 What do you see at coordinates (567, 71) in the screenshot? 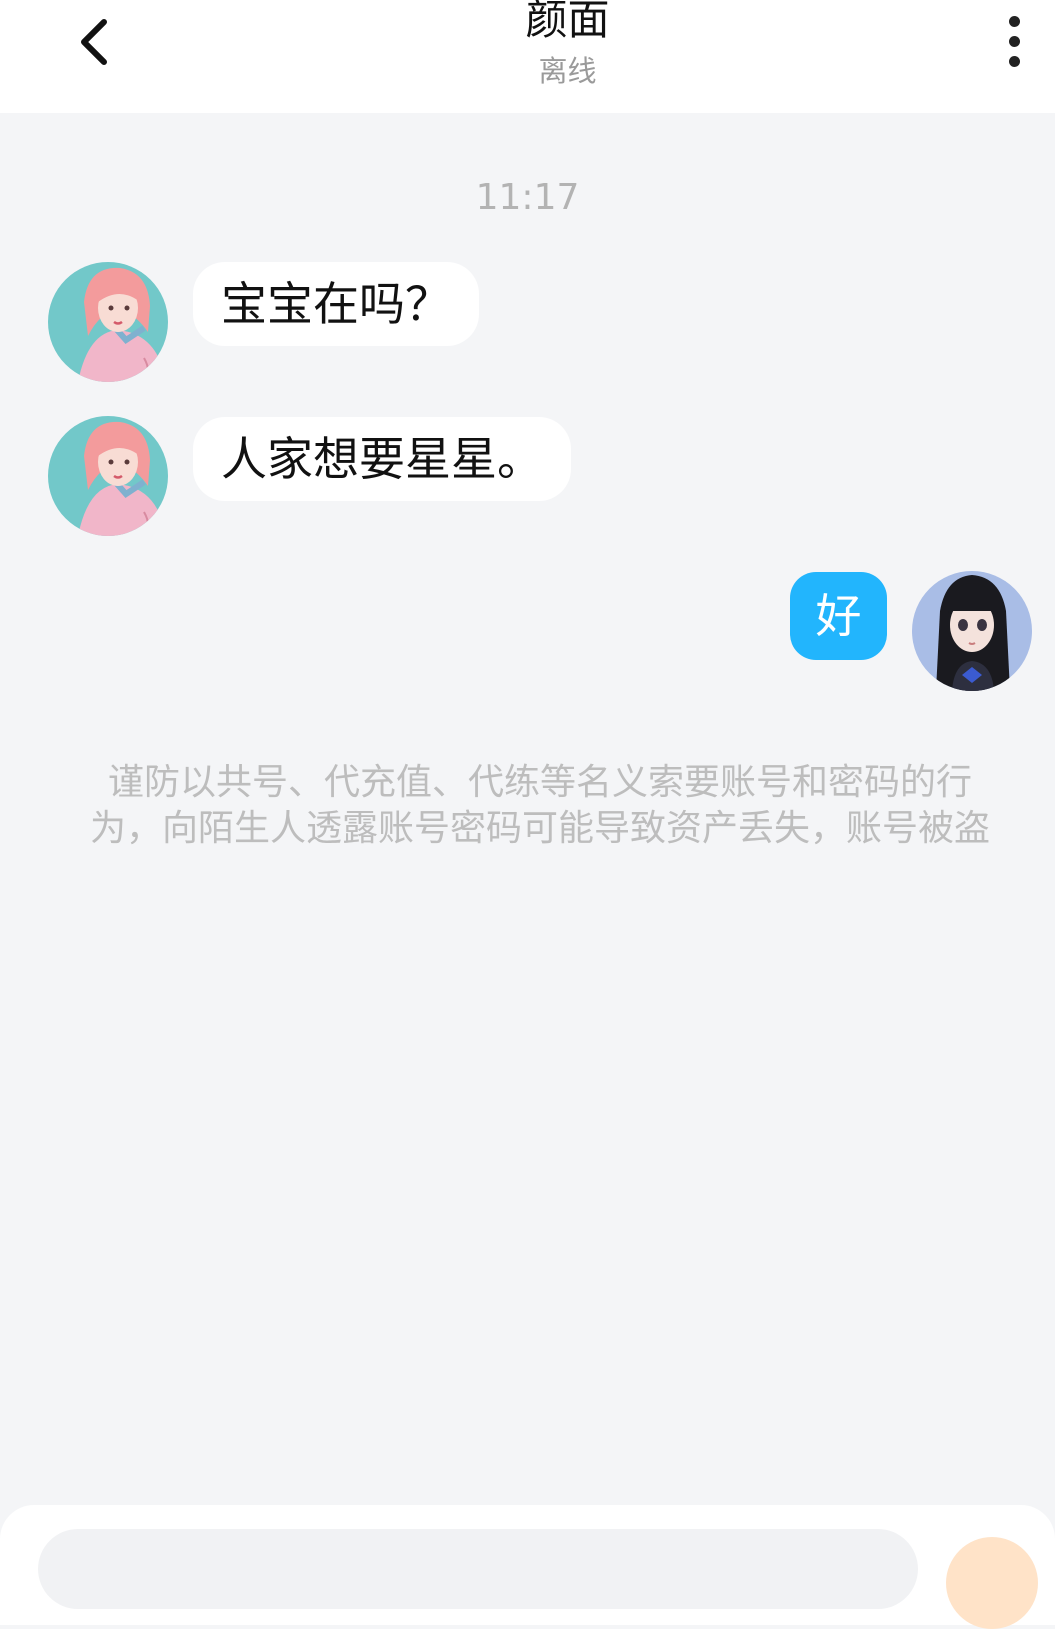
I see `contact-status: 离线` at bounding box center [567, 71].